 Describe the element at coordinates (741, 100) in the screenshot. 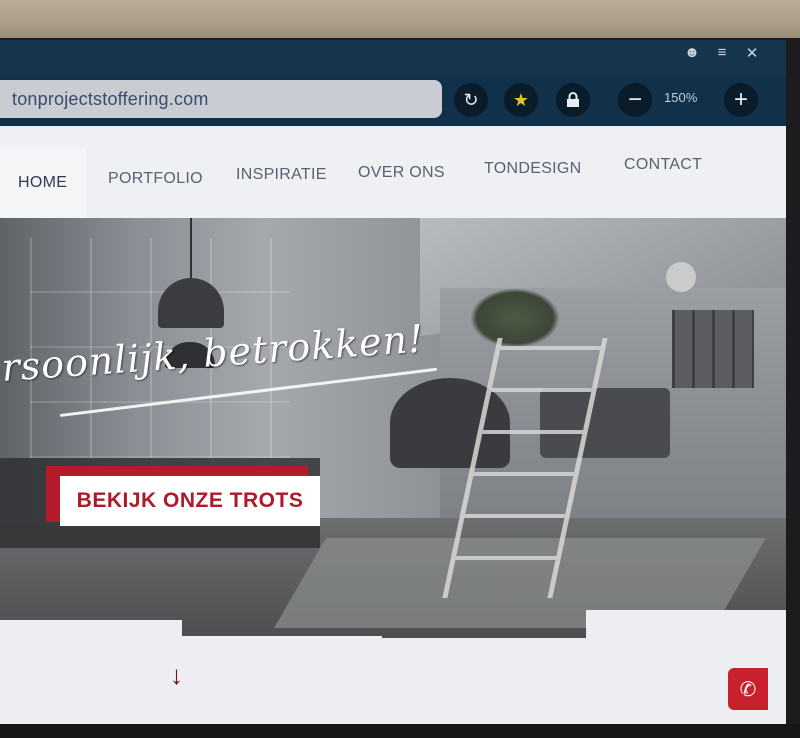

I see `zoom-in-icon: +` at that location.